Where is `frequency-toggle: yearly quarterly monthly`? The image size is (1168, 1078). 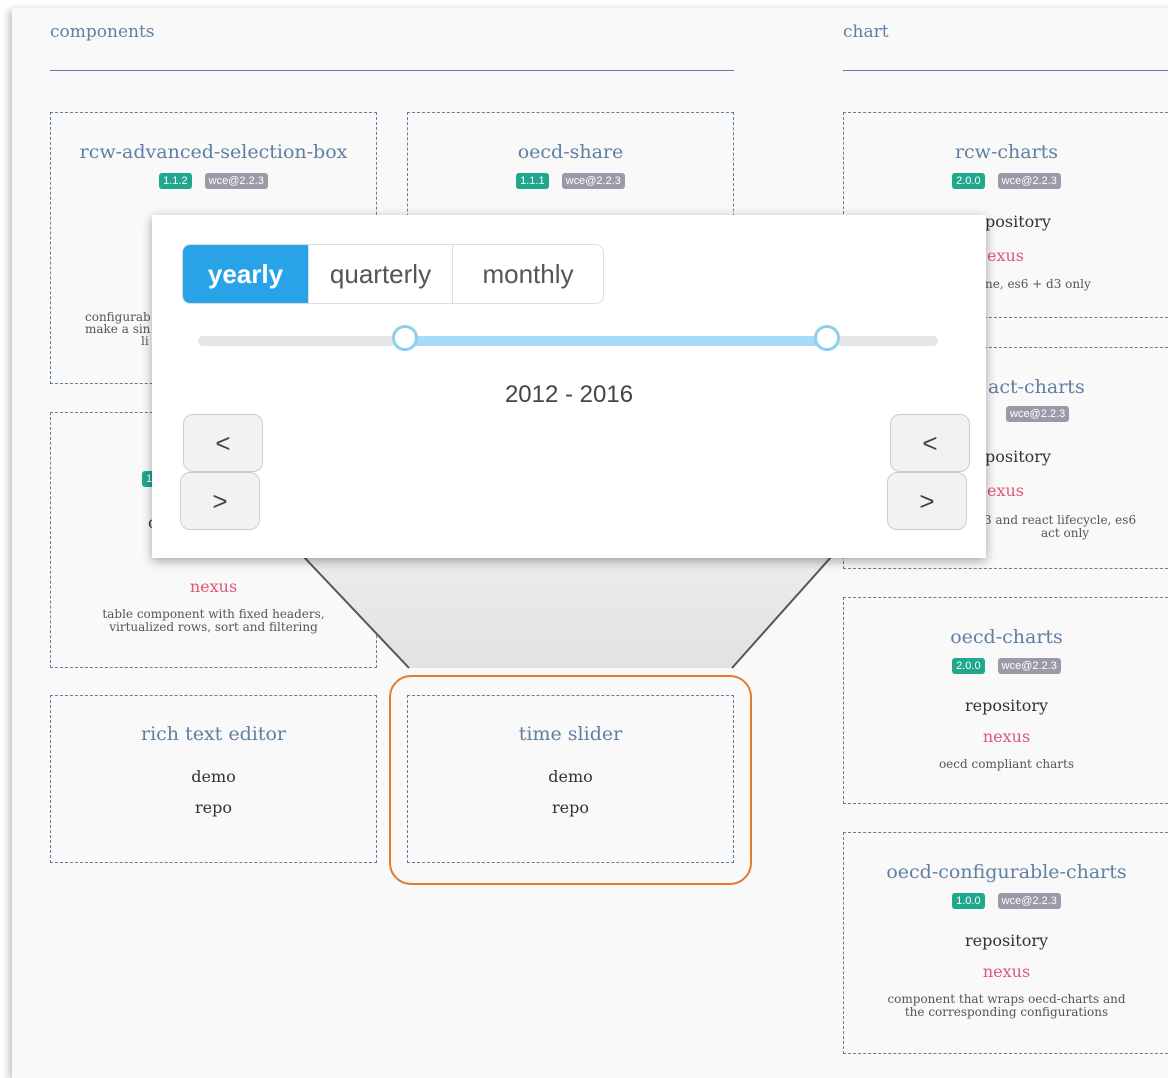
frequency-toggle: yearly quarterly monthly is located at coordinates (393, 274).